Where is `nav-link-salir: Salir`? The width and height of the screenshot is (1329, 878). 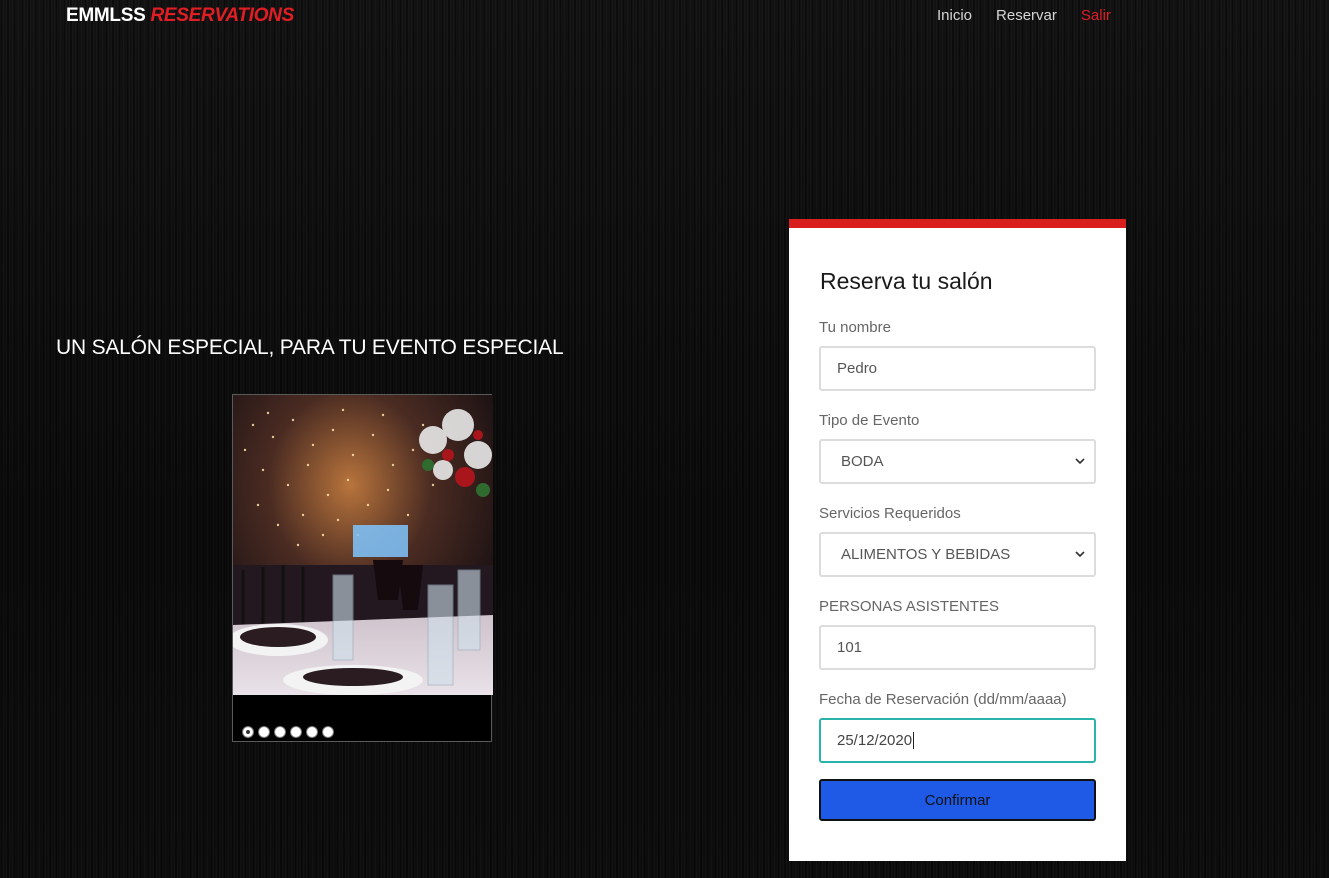
nav-link-salir: Salir is located at coordinates (1096, 15).